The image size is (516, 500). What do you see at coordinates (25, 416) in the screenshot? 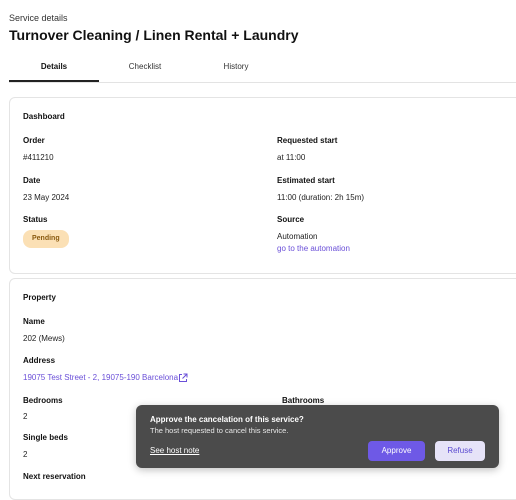
I see `bedrooms-value: 2` at bounding box center [25, 416].